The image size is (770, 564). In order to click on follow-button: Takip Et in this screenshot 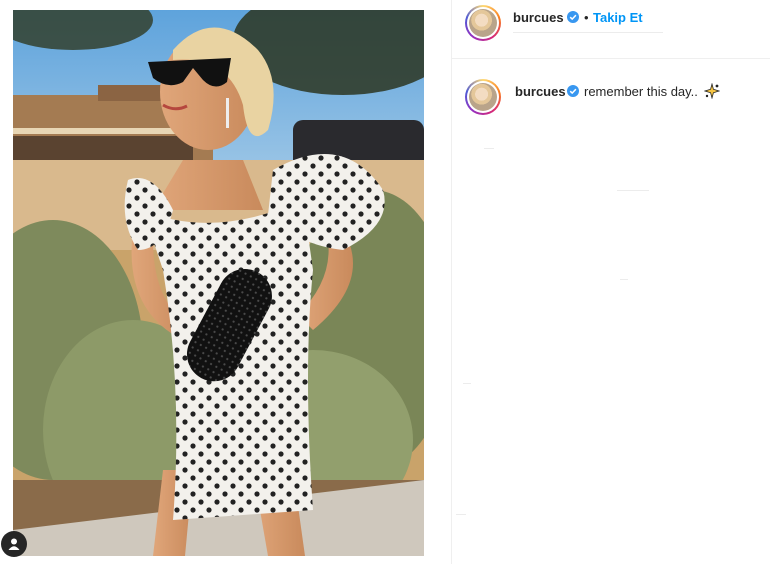, I will do `click(618, 17)`.